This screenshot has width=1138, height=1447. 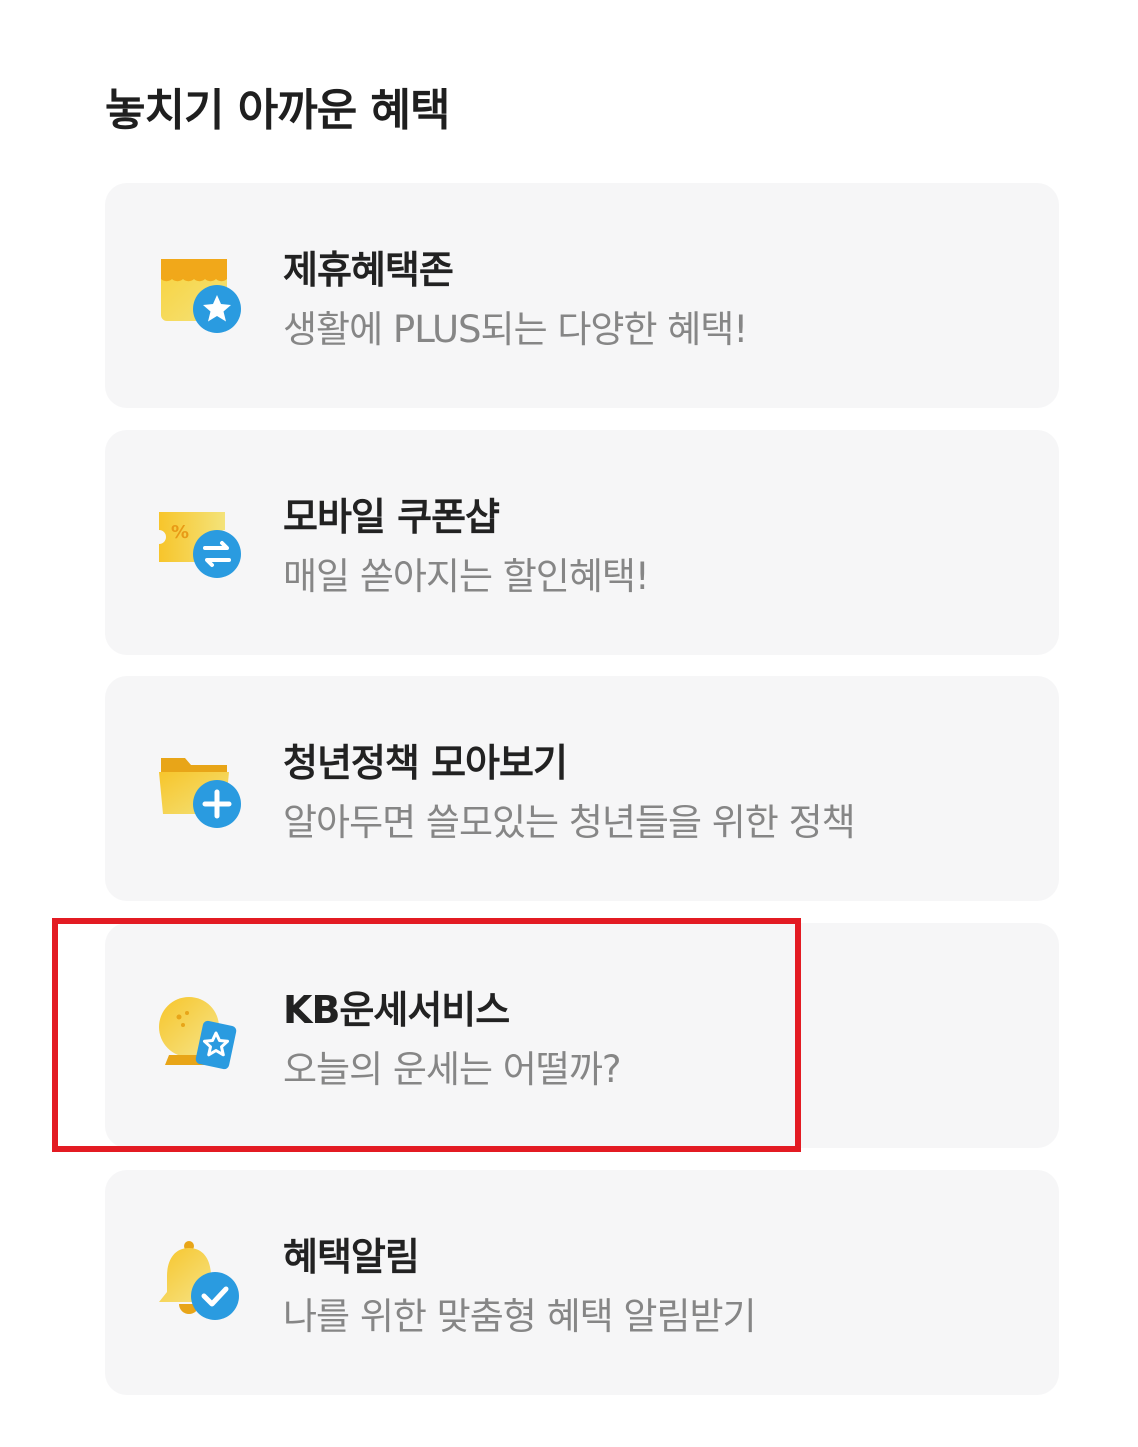 I want to click on card-title: 혜택알림, so click(x=351, y=1257).